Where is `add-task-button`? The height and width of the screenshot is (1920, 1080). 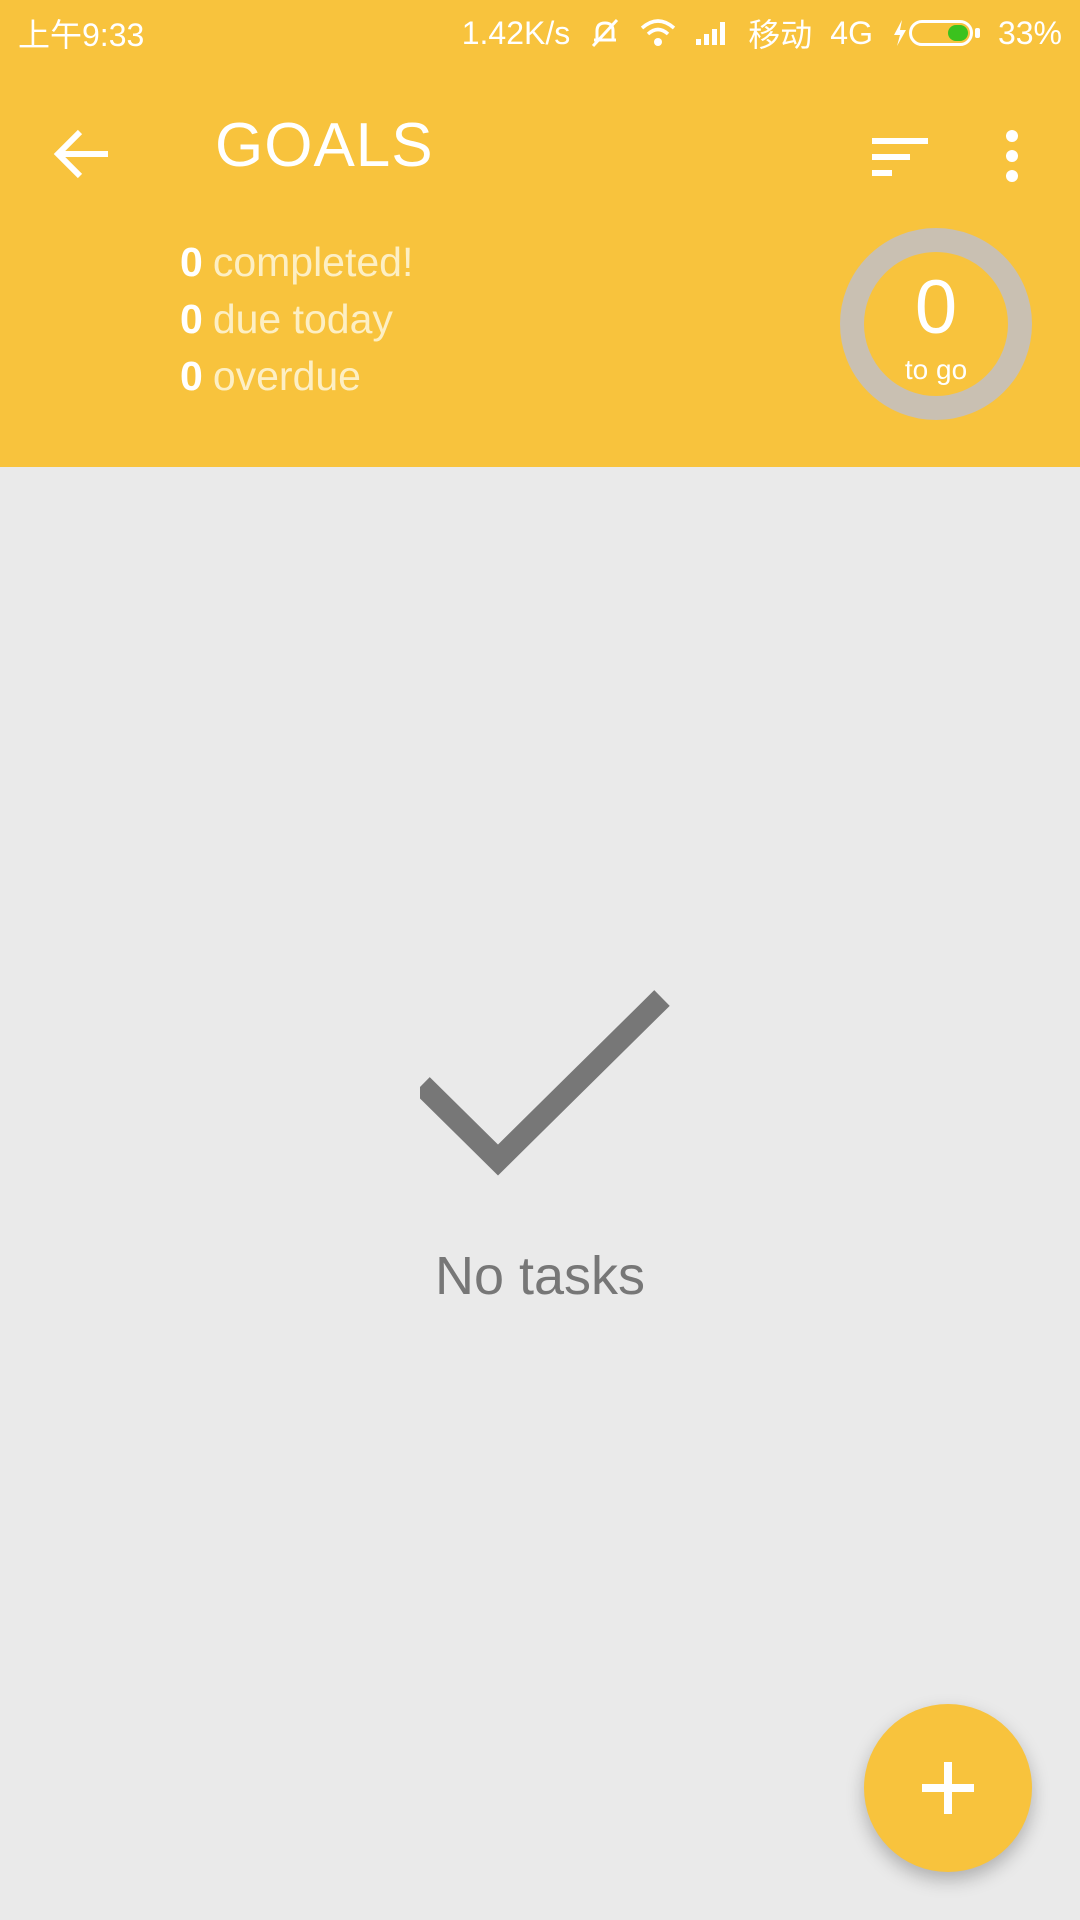
add-task-button is located at coordinates (948, 1788).